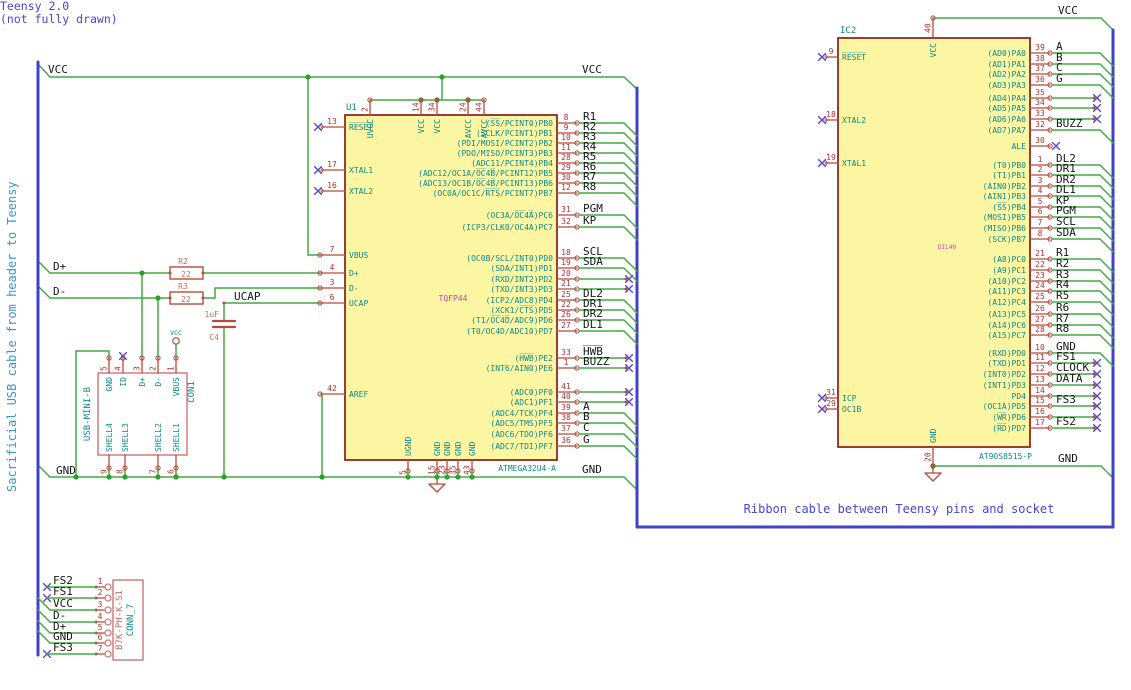 The width and height of the screenshot is (1131, 690). I want to click on net-label: SDA, so click(593, 261).